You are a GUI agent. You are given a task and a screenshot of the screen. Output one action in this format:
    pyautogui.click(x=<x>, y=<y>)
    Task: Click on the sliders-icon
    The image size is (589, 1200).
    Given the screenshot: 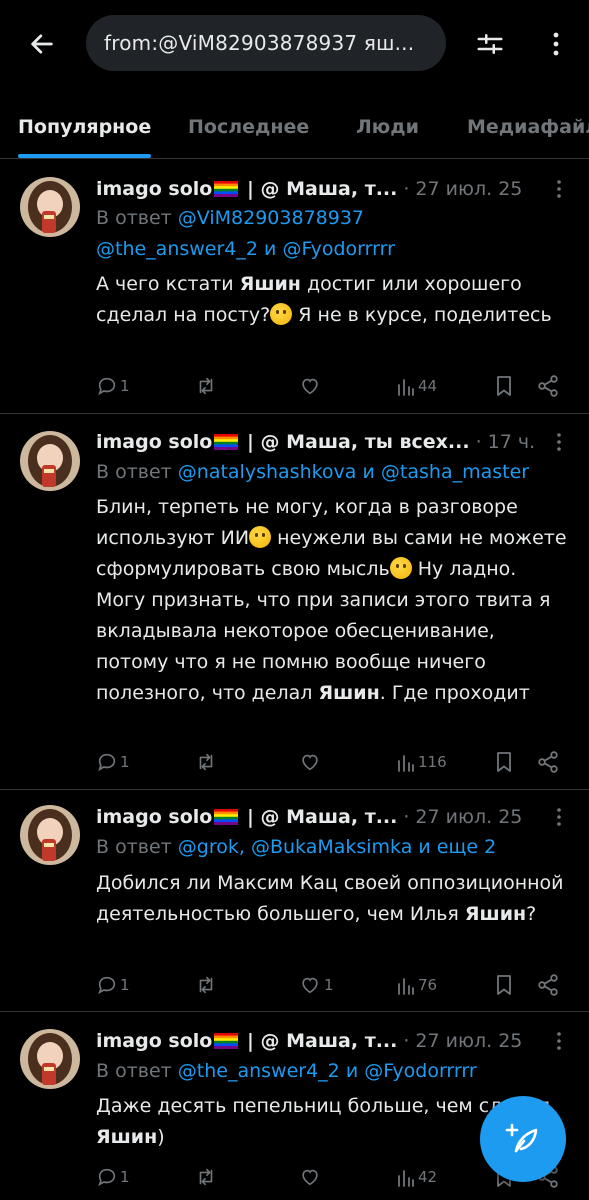 What is the action you would take?
    pyautogui.click(x=490, y=44)
    